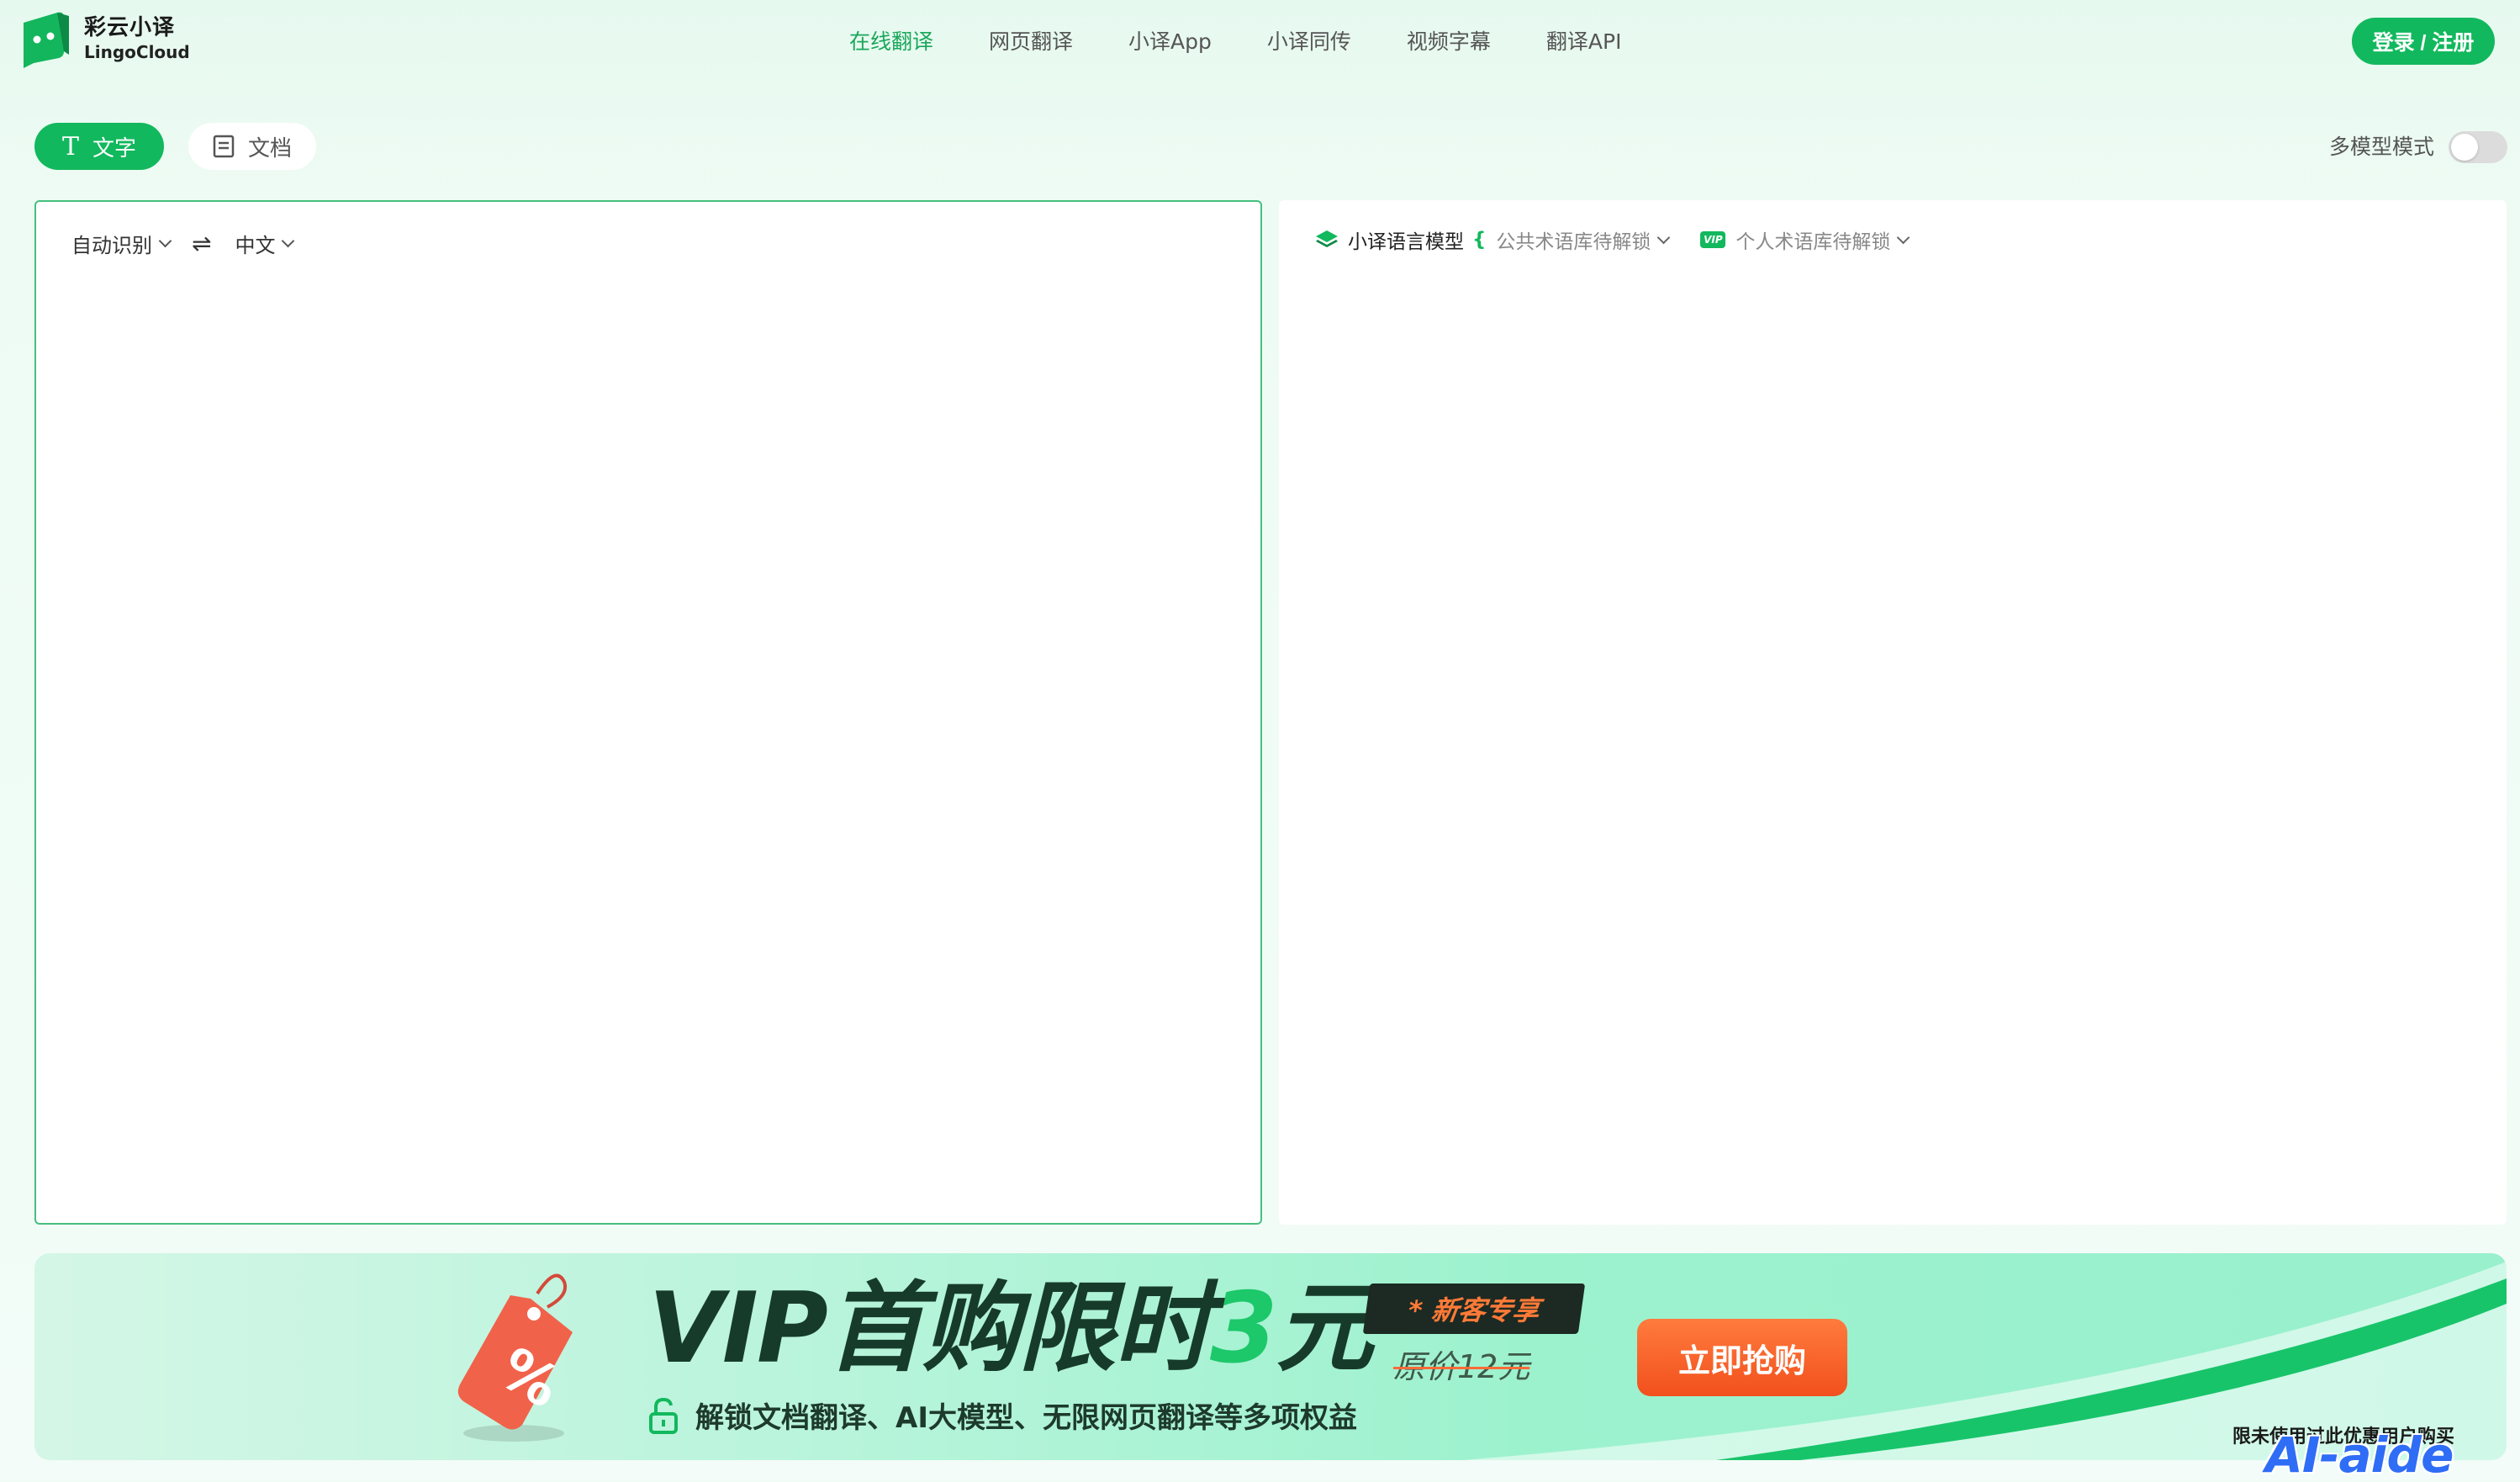  What do you see at coordinates (137, 52) in the screenshot?
I see `logo-en: LingoCloud` at bounding box center [137, 52].